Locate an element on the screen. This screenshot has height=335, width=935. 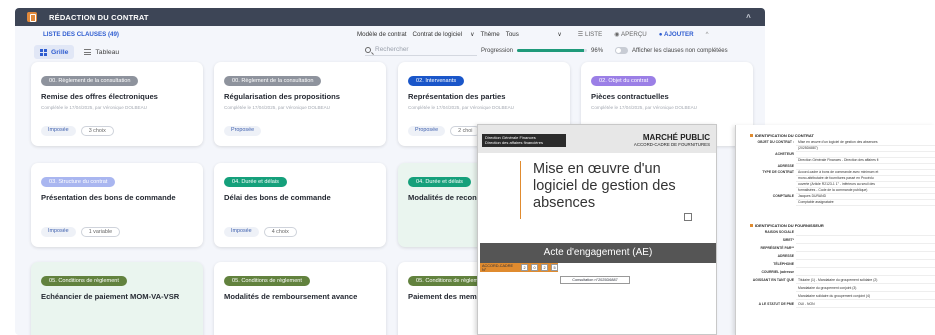
doc-market-subheading: ACCORD-CADRE DE FOURNITURES is located at coordinates (671, 144).